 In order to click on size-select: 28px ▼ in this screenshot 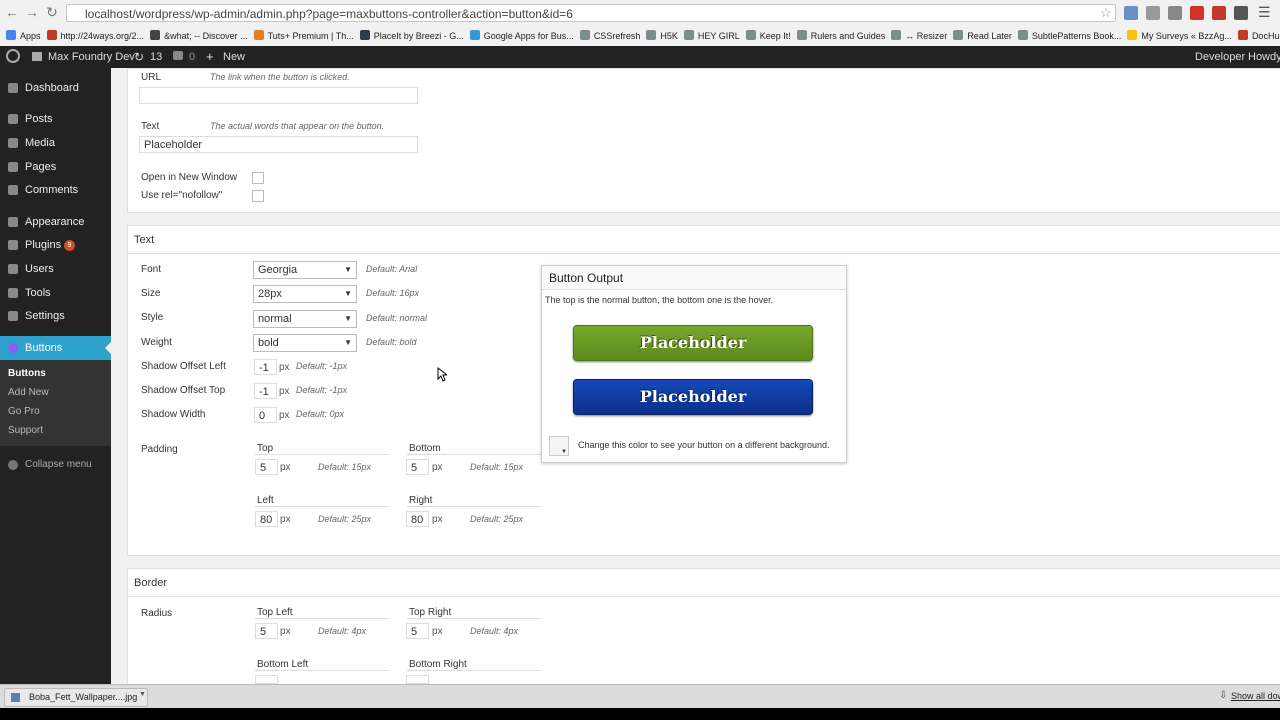, I will do `click(305, 294)`.